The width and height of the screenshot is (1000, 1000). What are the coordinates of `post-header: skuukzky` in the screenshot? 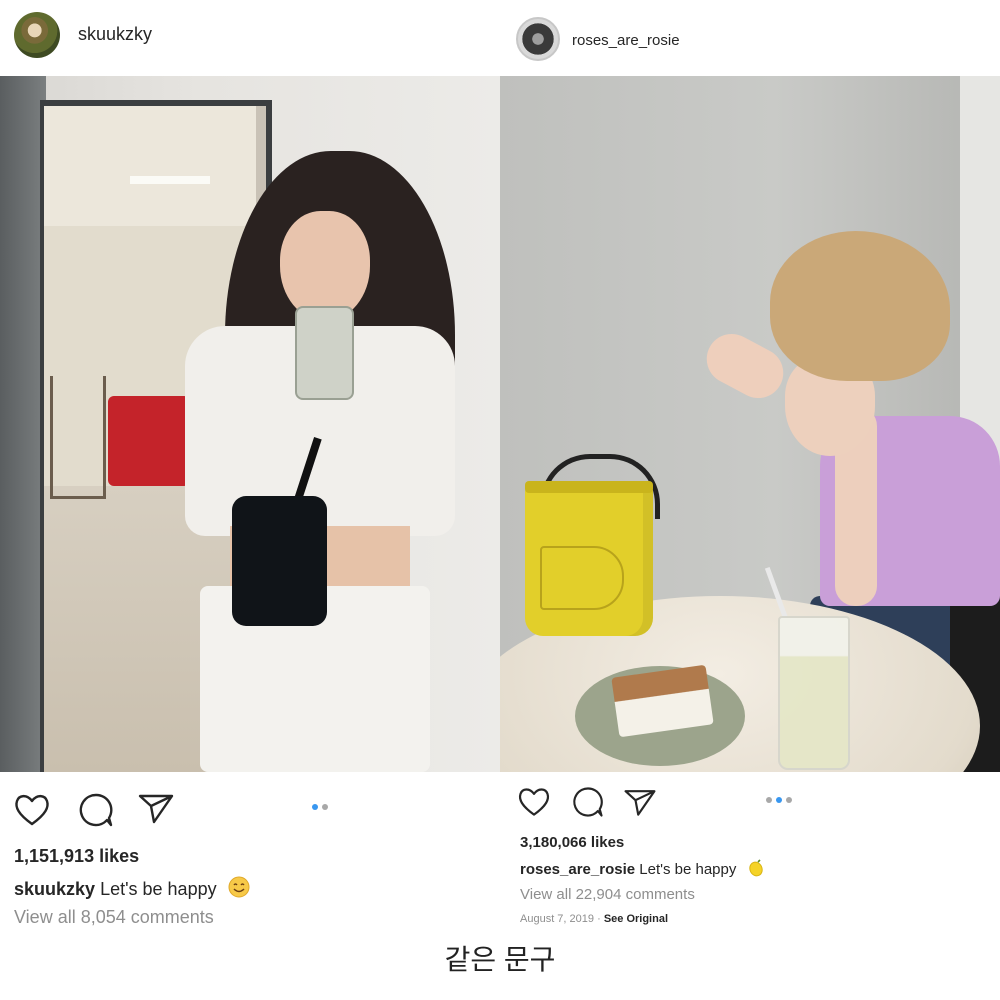 It's located at (250, 38).